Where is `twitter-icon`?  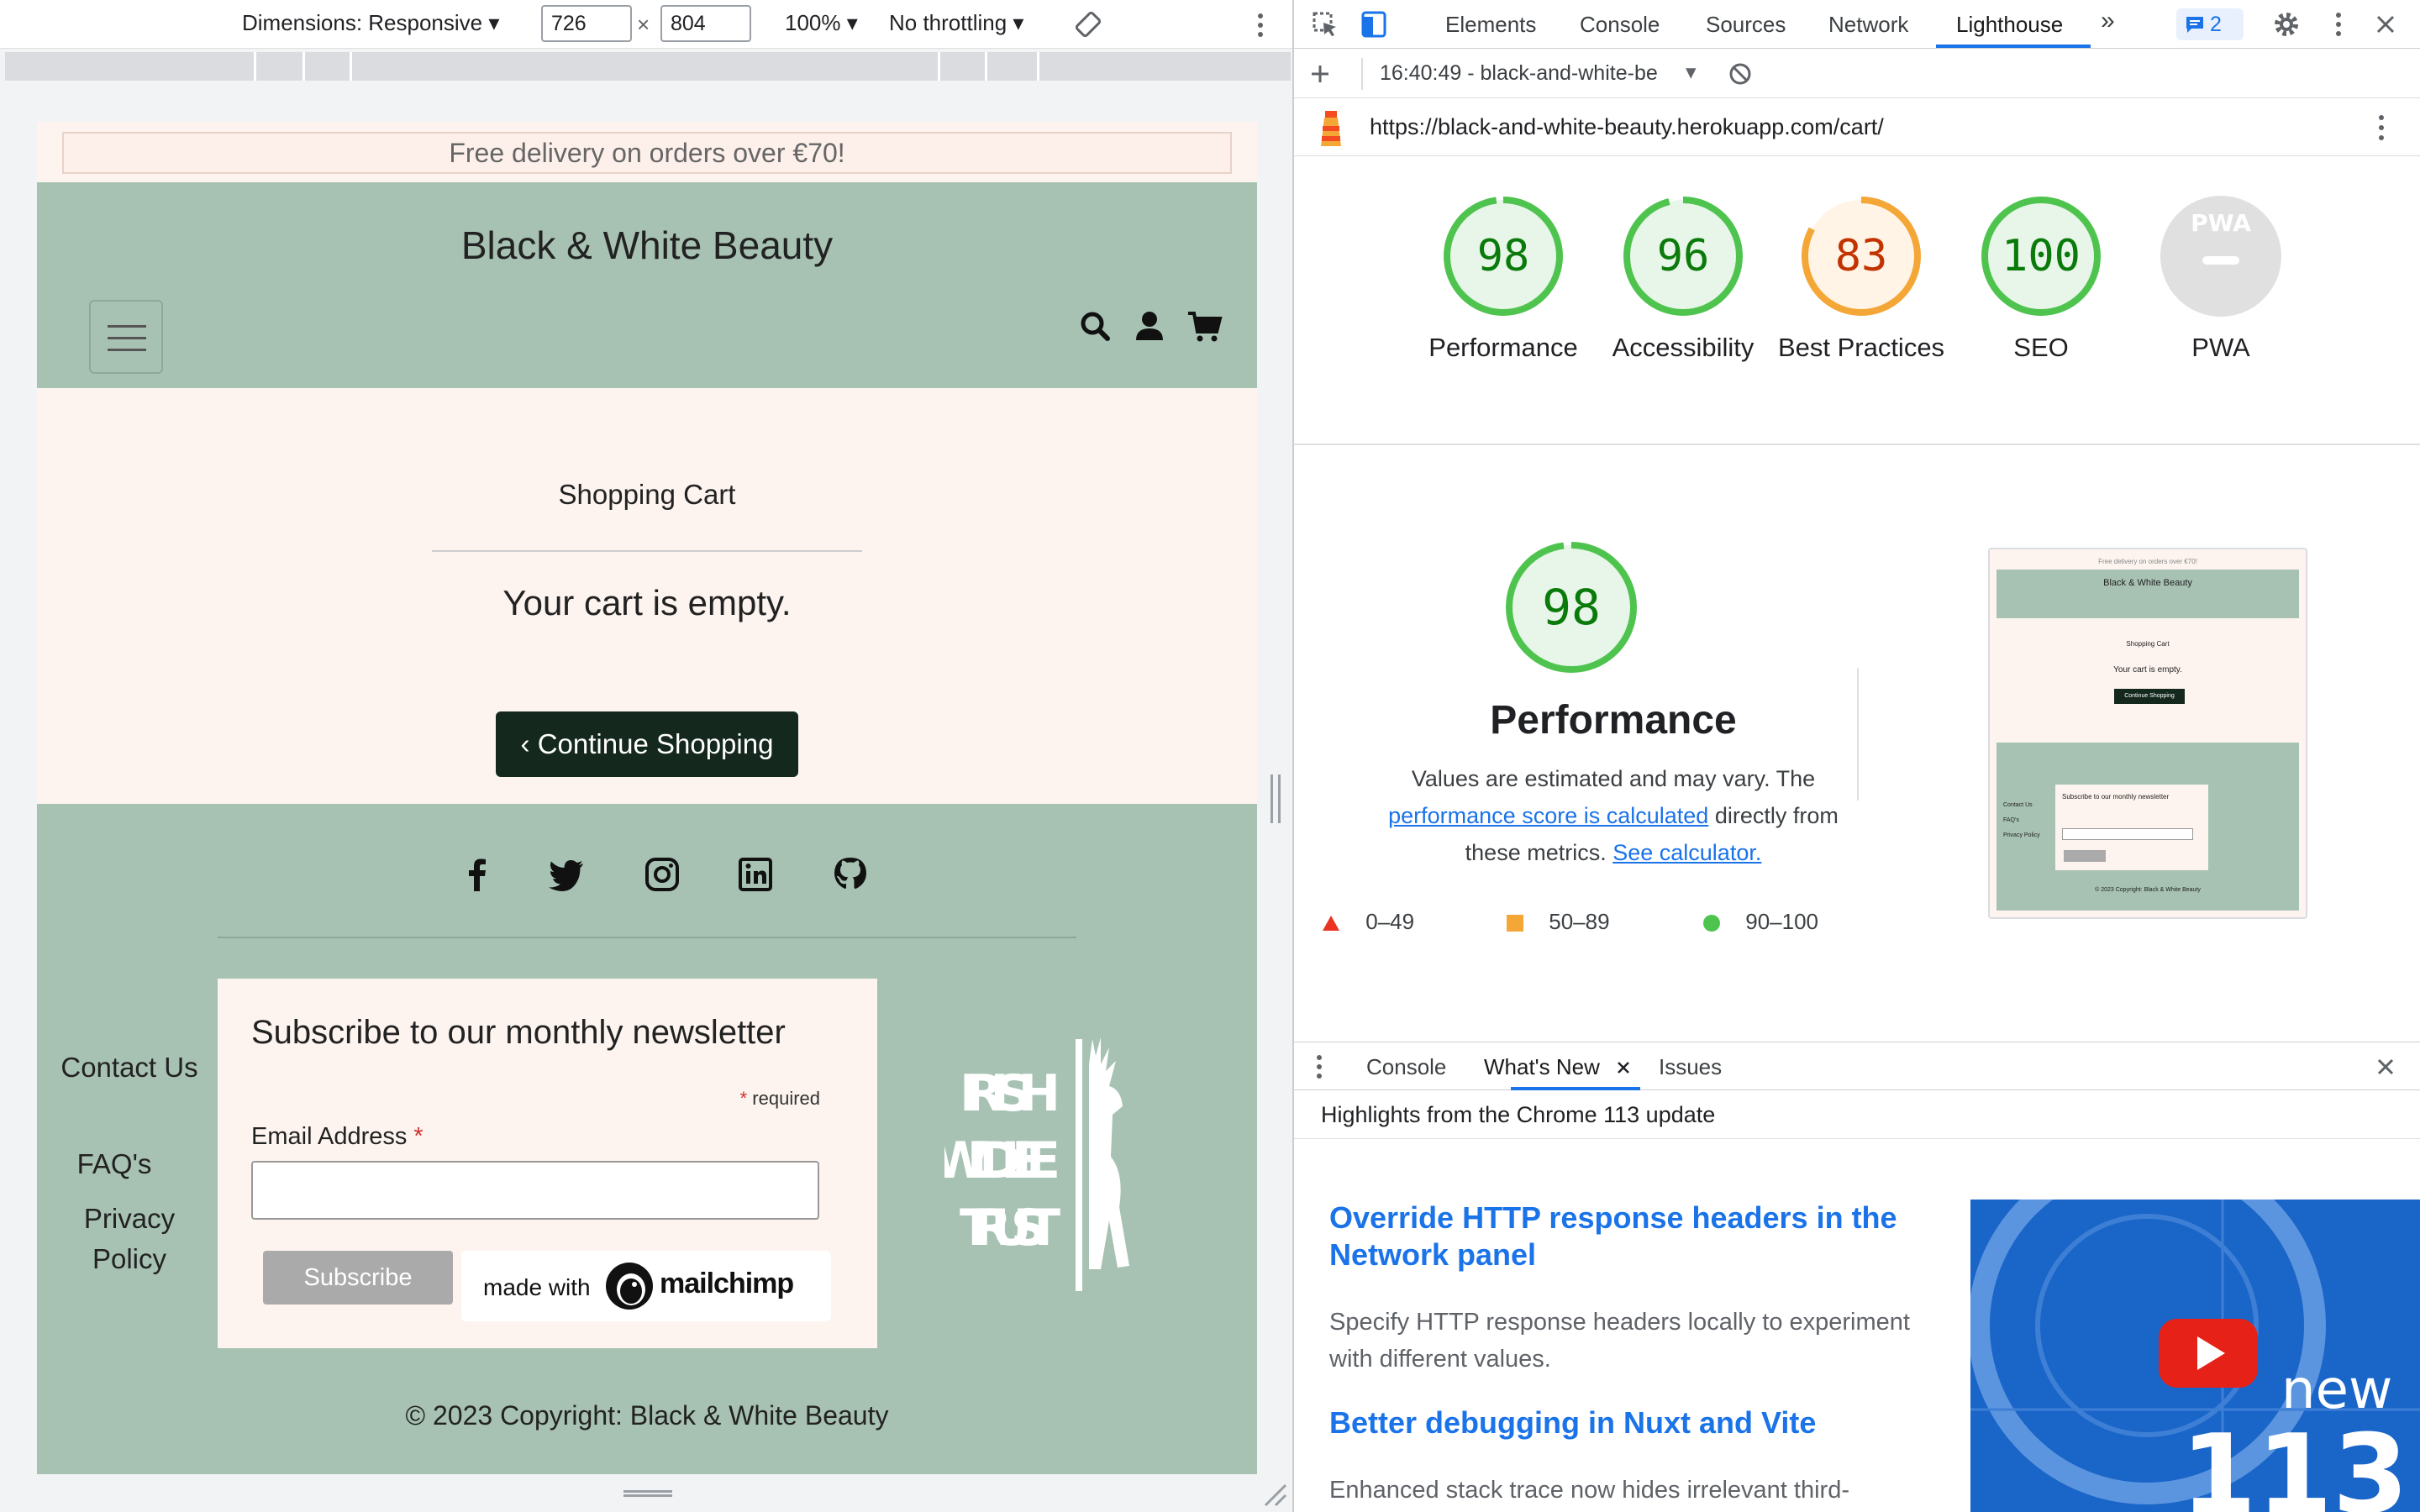 twitter-icon is located at coordinates (567, 874).